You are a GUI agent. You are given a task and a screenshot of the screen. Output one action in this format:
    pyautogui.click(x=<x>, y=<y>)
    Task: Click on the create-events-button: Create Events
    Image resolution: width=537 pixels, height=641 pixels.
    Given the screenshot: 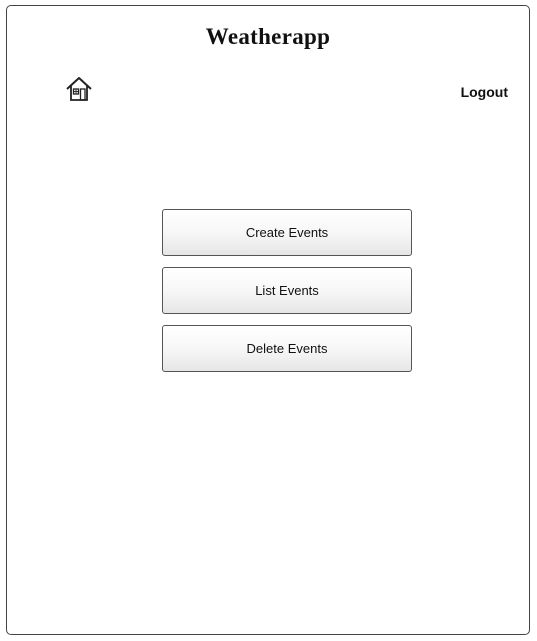 What is the action you would take?
    pyautogui.click(x=287, y=232)
    